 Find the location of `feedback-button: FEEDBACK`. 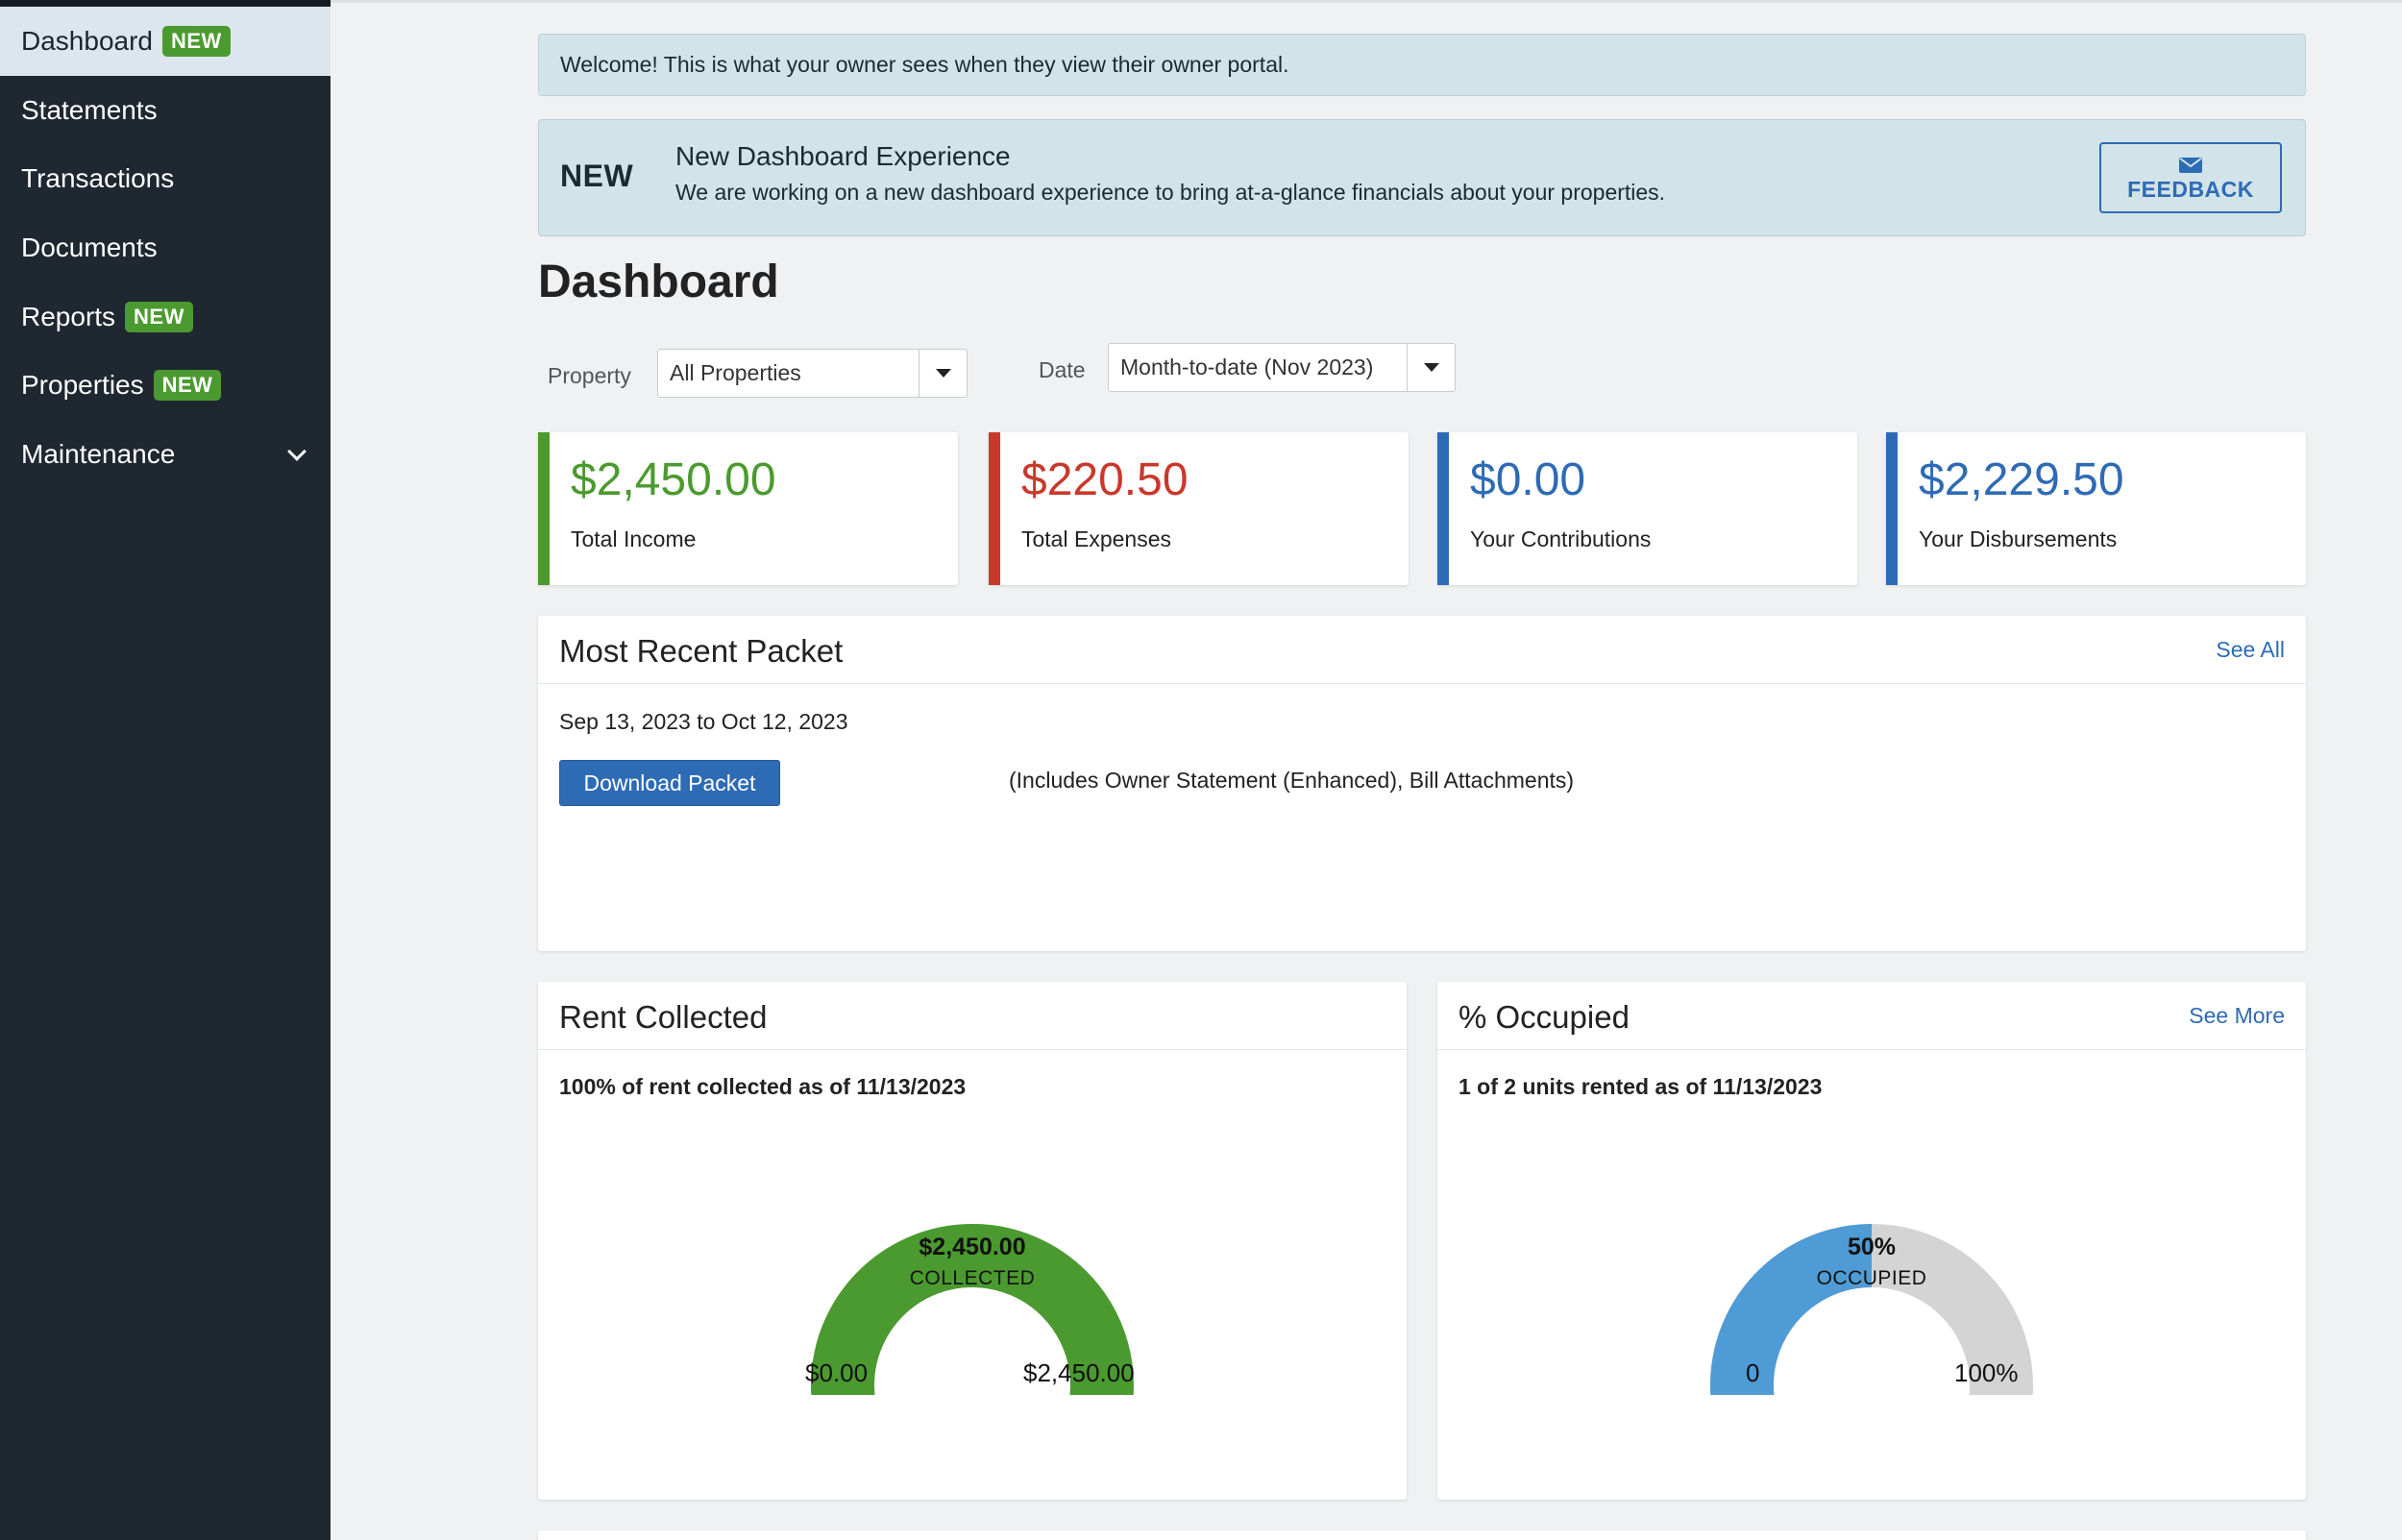

feedback-button: FEEDBACK is located at coordinates (2190, 178).